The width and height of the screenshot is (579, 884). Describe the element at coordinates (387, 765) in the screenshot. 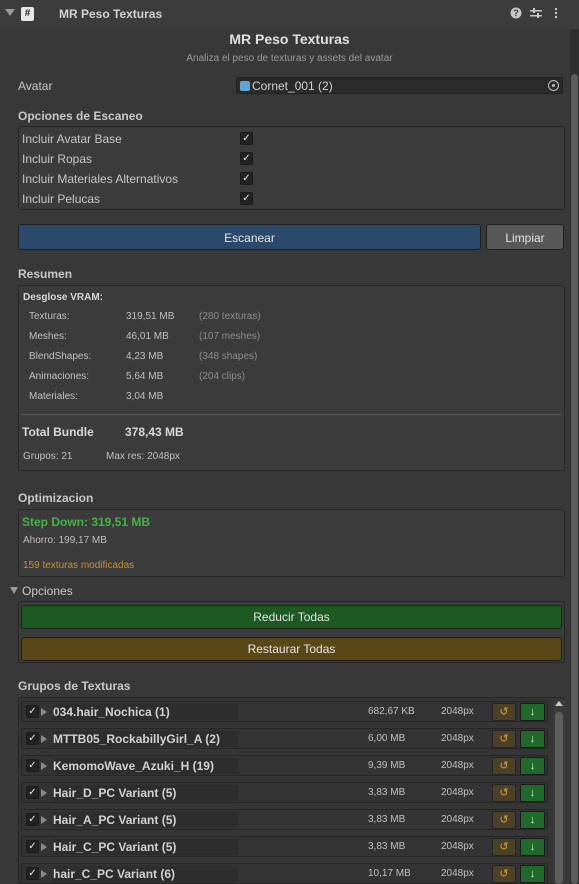

I see `group-size: 9,39 MB` at that location.